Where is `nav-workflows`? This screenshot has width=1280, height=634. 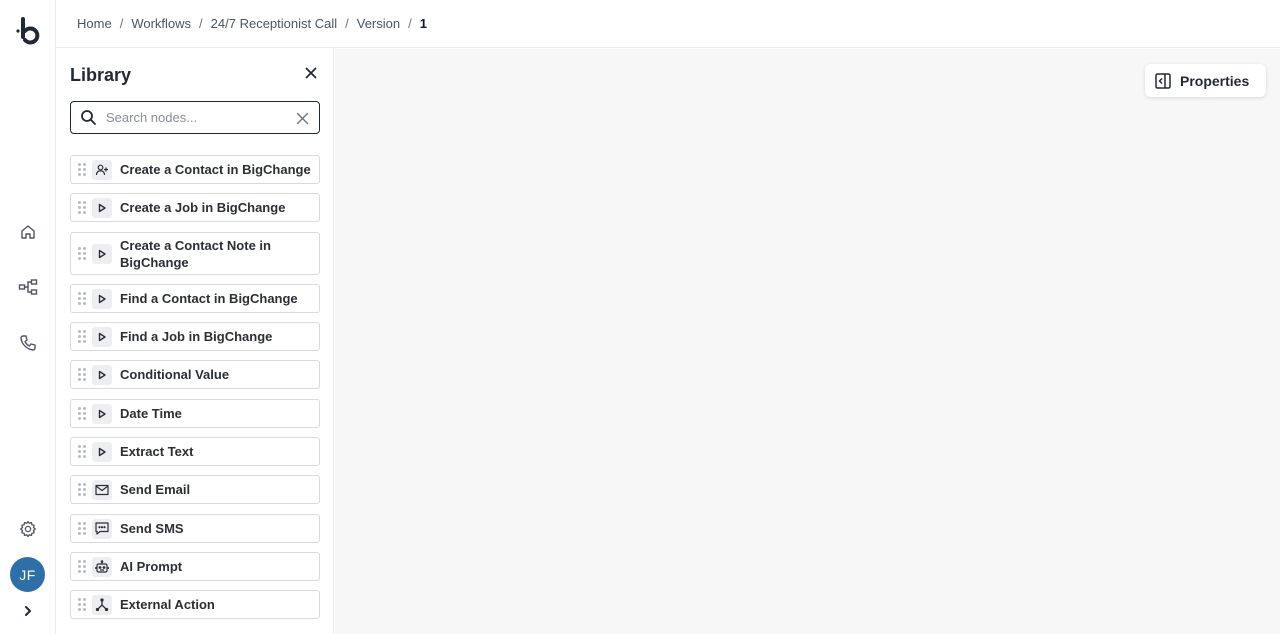
nav-workflows is located at coordinates (28, 289).